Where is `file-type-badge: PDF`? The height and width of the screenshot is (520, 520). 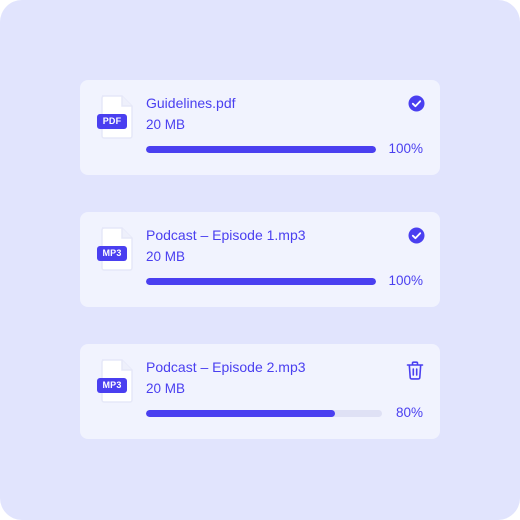
file-type-badge: PDF is located at coordinates (112, 121).